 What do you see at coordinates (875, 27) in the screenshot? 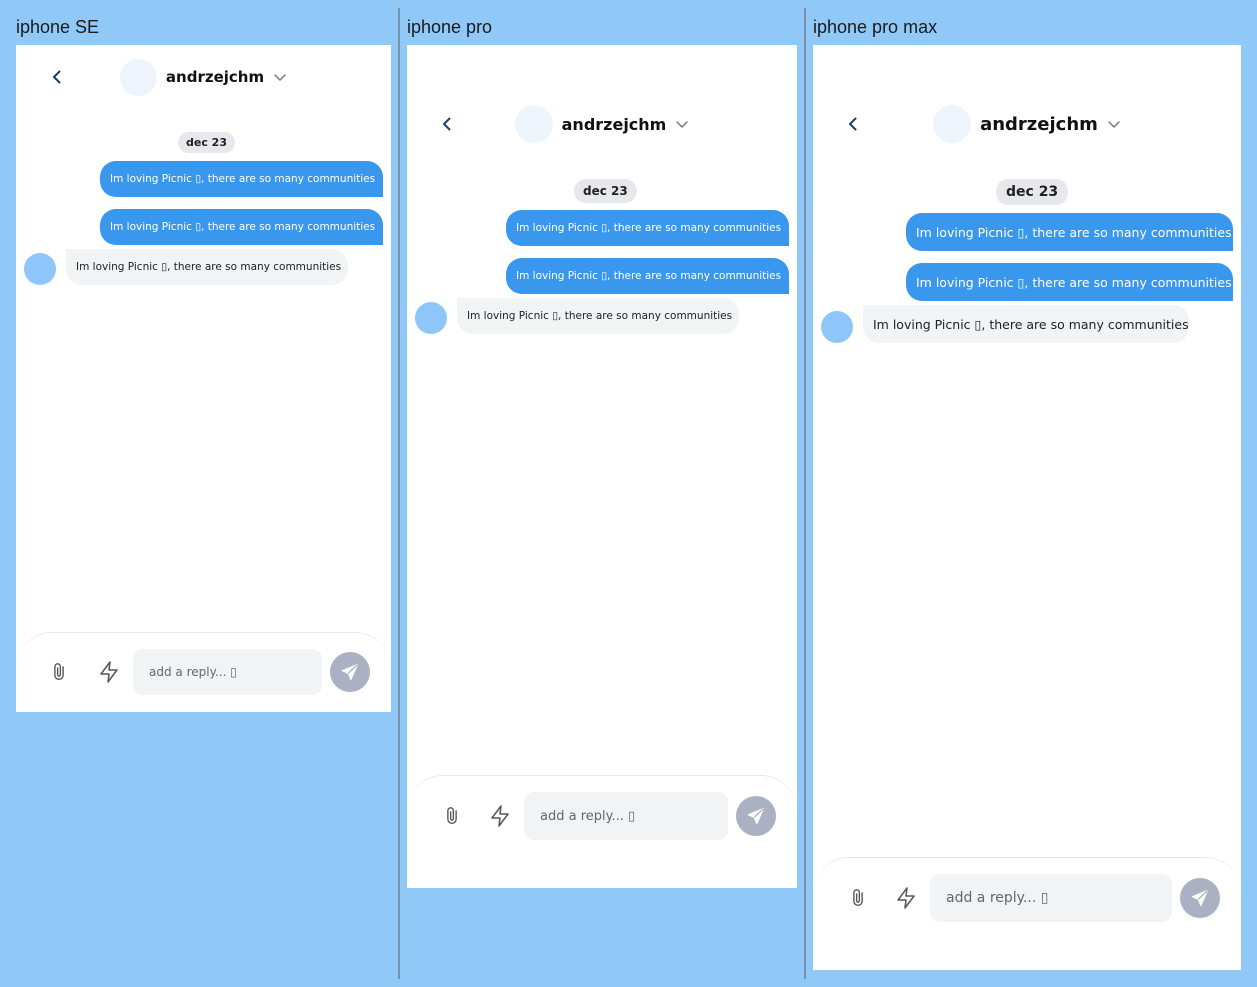
I see `device-label: iphone pro max` at bounding box center [875, 27].